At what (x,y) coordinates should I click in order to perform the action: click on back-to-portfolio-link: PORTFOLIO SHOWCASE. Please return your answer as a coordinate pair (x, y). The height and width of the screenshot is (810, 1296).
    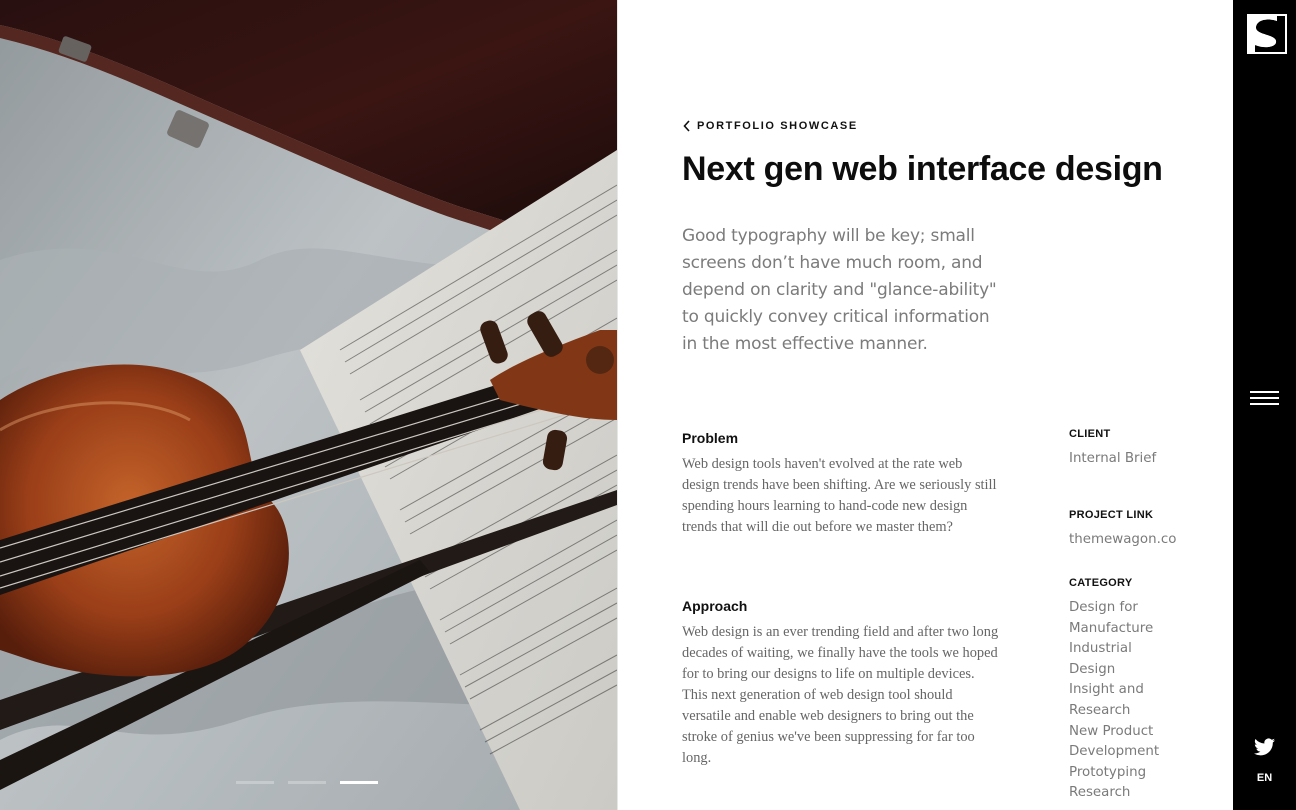
    Looking at the image, I should click on (770, 126).